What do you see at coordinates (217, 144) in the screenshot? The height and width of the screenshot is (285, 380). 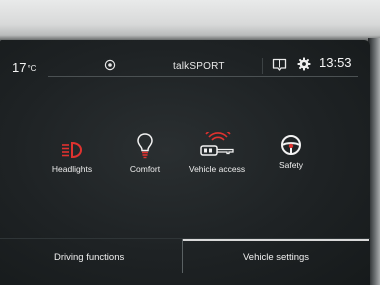 I see `key-fob-icon` at bounding box center [217, 144].